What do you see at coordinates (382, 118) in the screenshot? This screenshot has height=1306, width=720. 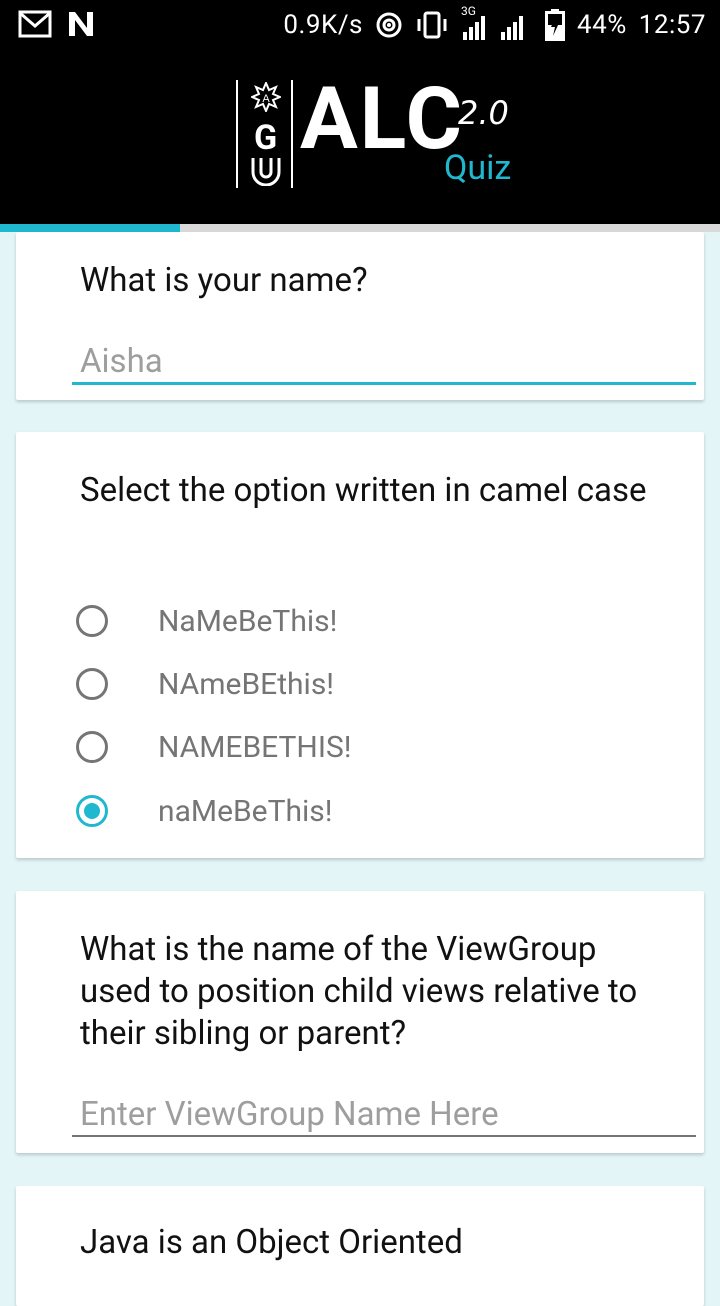 I see `logo-title: ALC` at bounding box center [382, 118].